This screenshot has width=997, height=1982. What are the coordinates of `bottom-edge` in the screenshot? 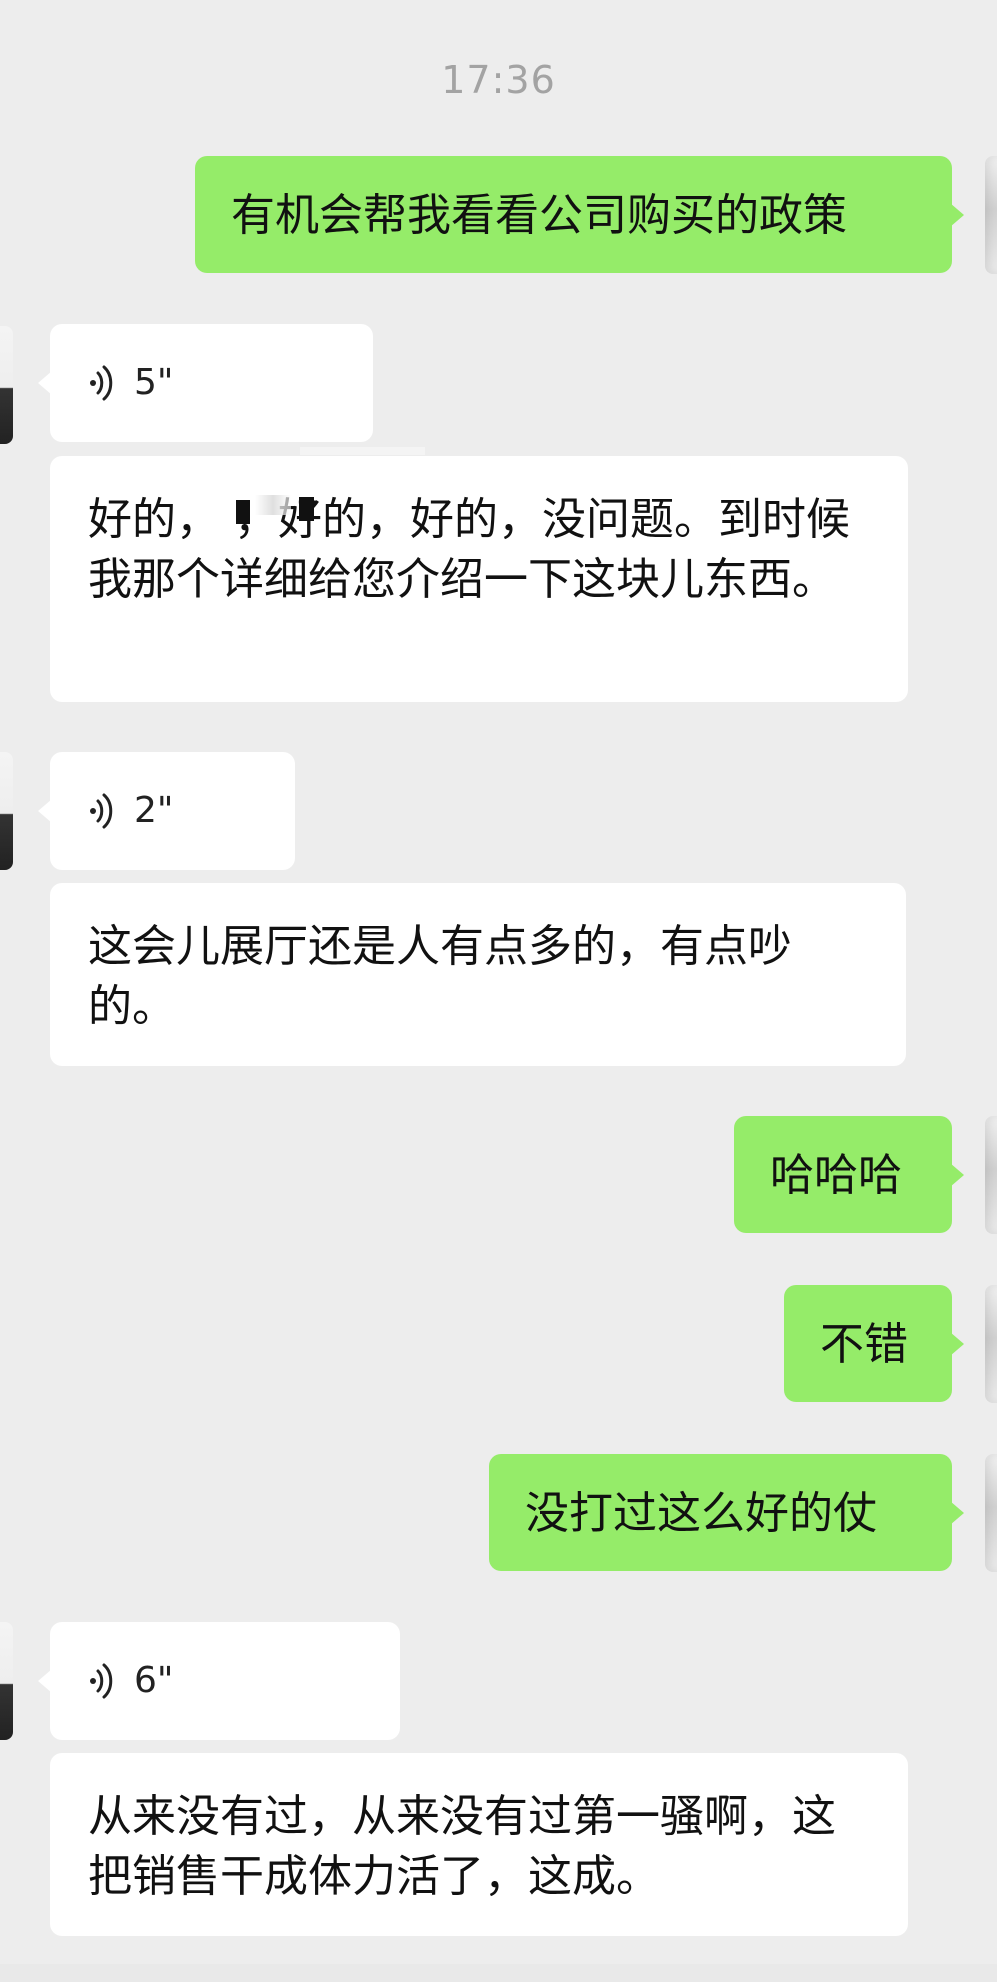 It's located at (498, 1973).